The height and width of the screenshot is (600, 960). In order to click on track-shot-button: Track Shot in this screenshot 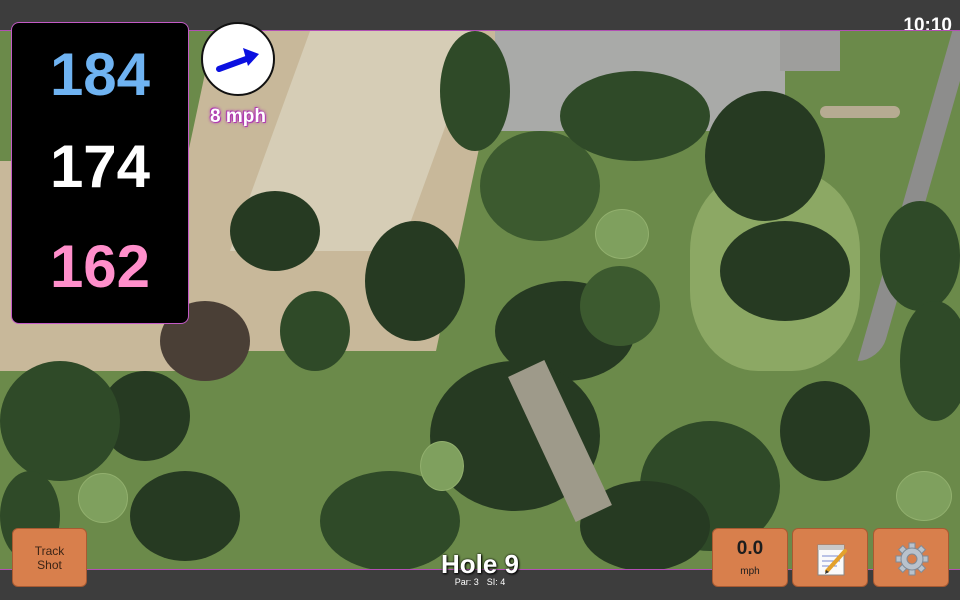, I will do `click(49, 557)`.